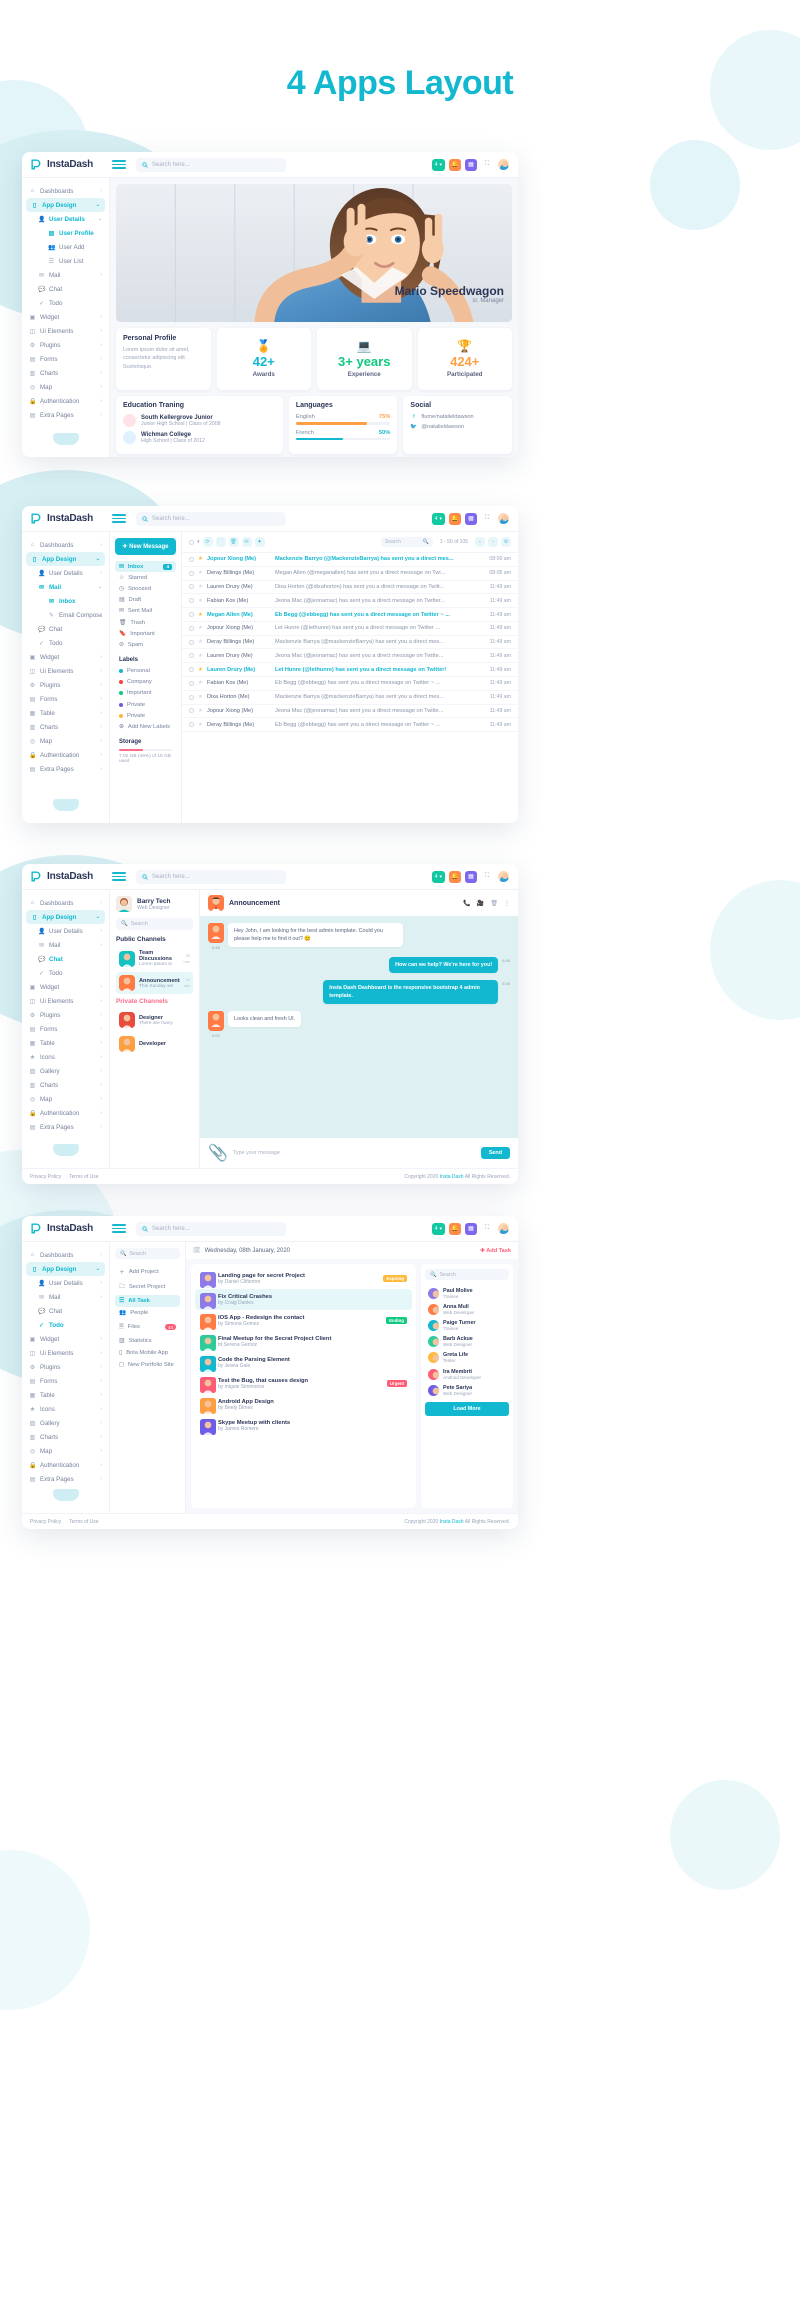  I want to click on sidebar-item-todo: ✓ Todo, so click(65, 1325).